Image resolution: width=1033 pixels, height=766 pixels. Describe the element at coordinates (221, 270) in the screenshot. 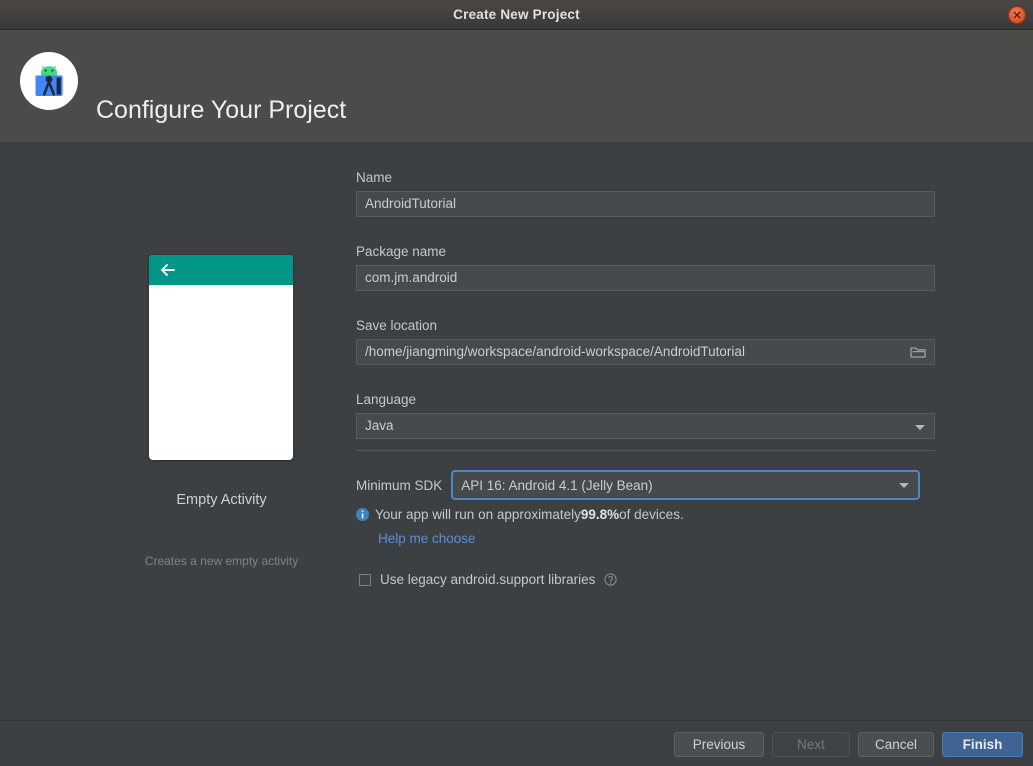

I see `preview-appbar` at that location.